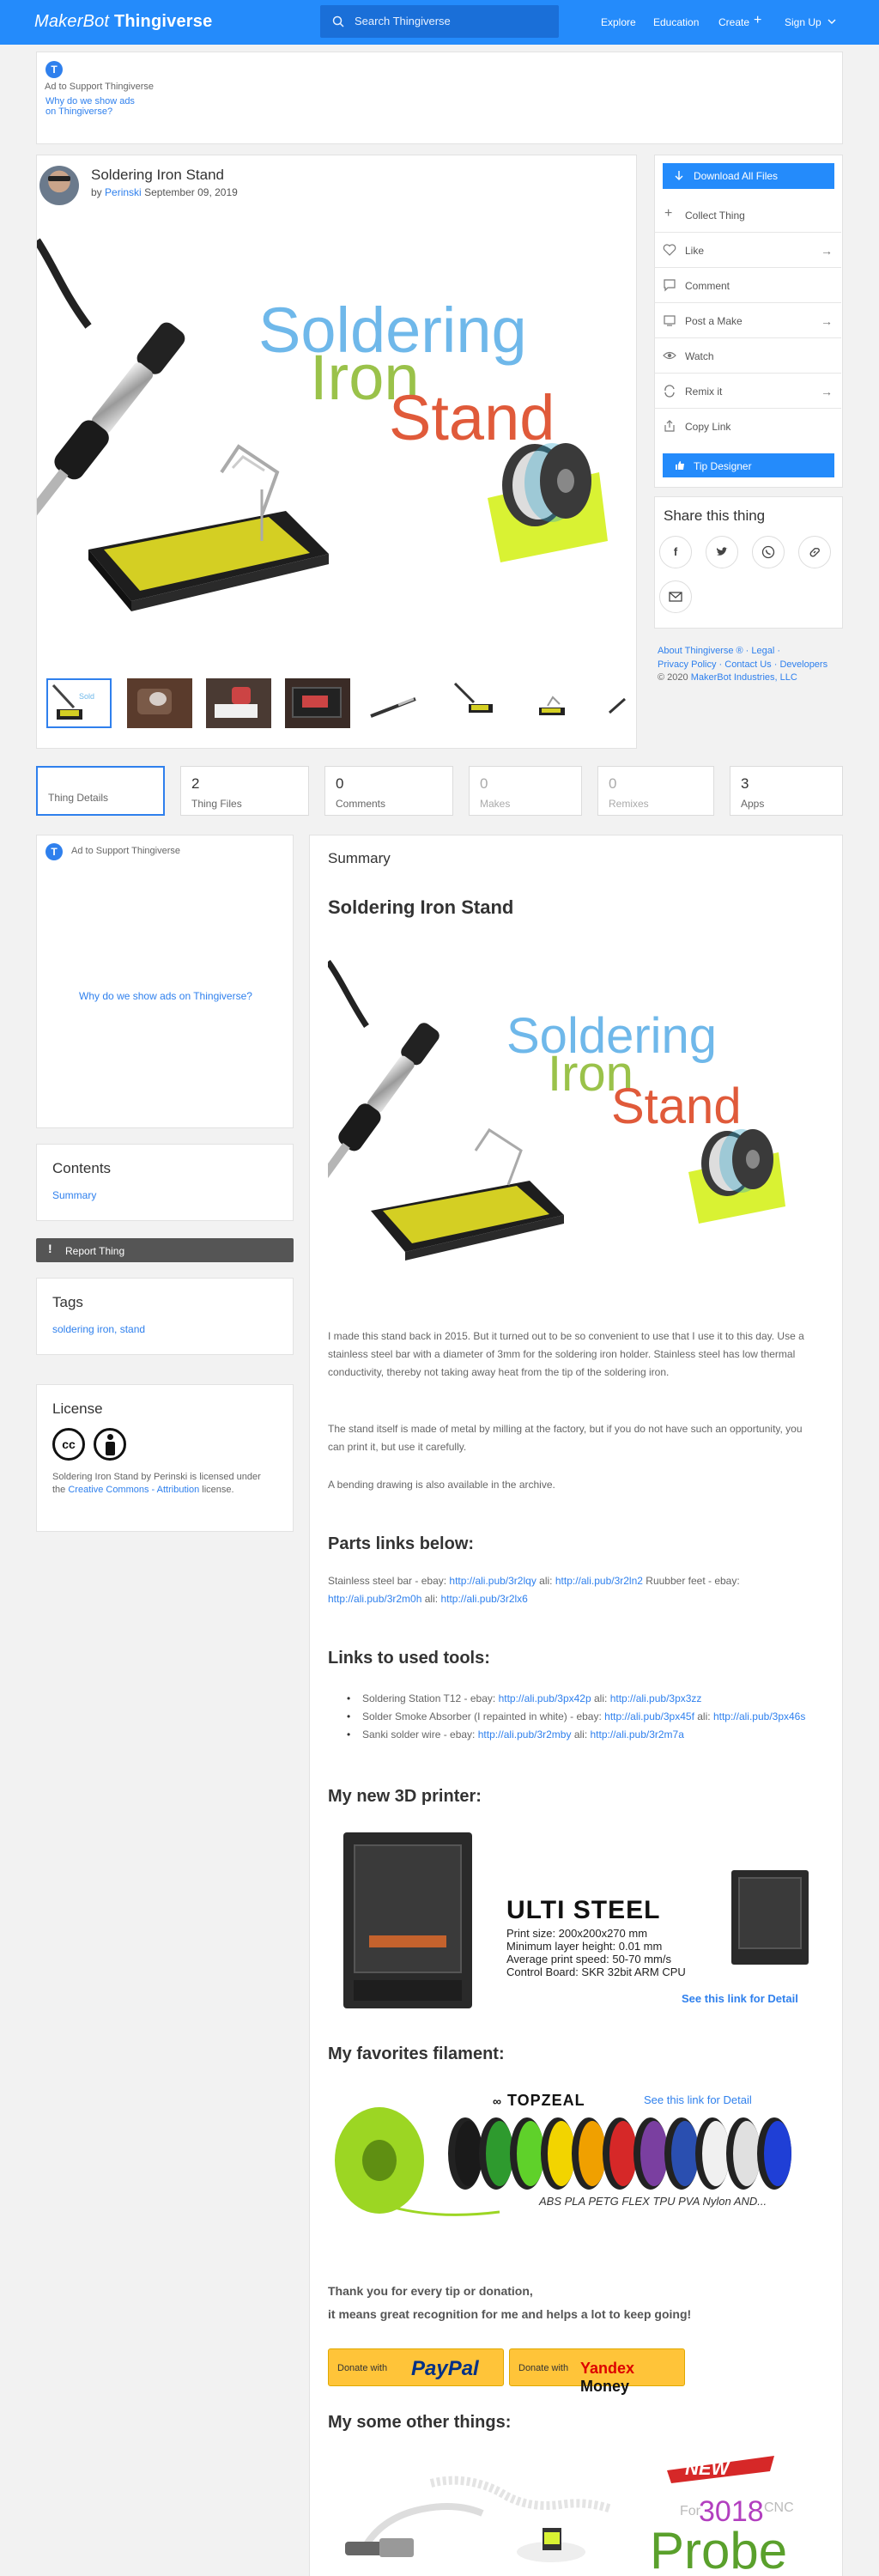 This screenshot has height=2576, width=879. Describe the element at coordinates (768, 552) in the screenshot. I see `whatsapp-share-icon` at that location.